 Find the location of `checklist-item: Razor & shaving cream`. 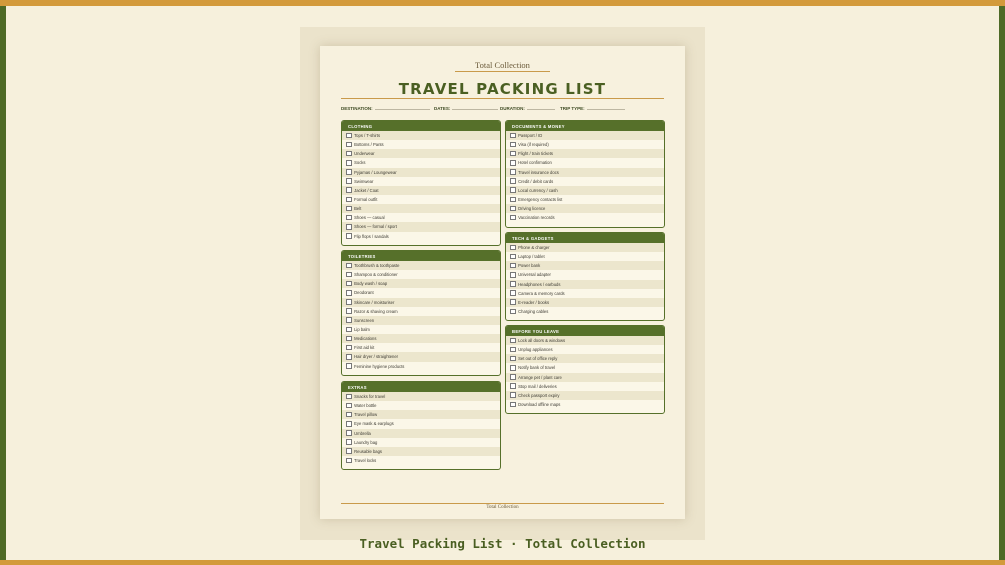

checklist-item: Razor & shaving cream is located at coordinates (421, 311).